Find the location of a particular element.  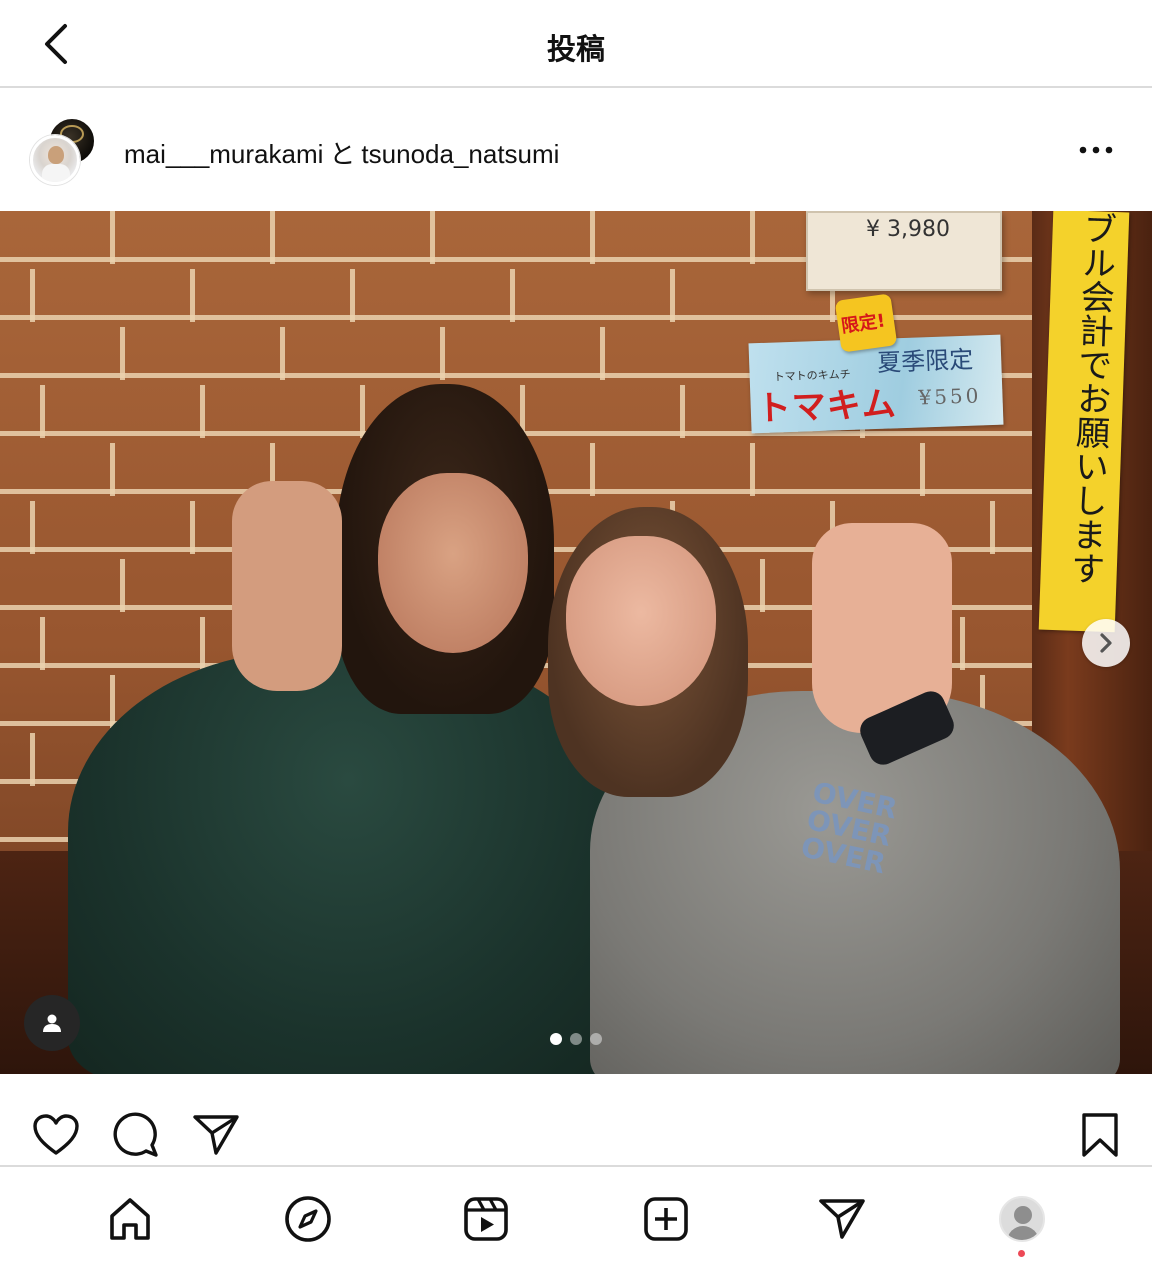

profile-avatar-icon is located at coordinates (1022, 1219).